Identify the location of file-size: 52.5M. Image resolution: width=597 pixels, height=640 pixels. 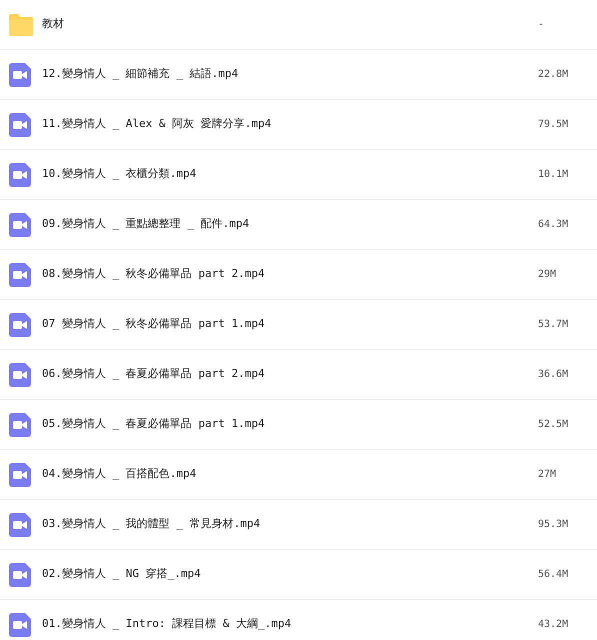
(554, 425).